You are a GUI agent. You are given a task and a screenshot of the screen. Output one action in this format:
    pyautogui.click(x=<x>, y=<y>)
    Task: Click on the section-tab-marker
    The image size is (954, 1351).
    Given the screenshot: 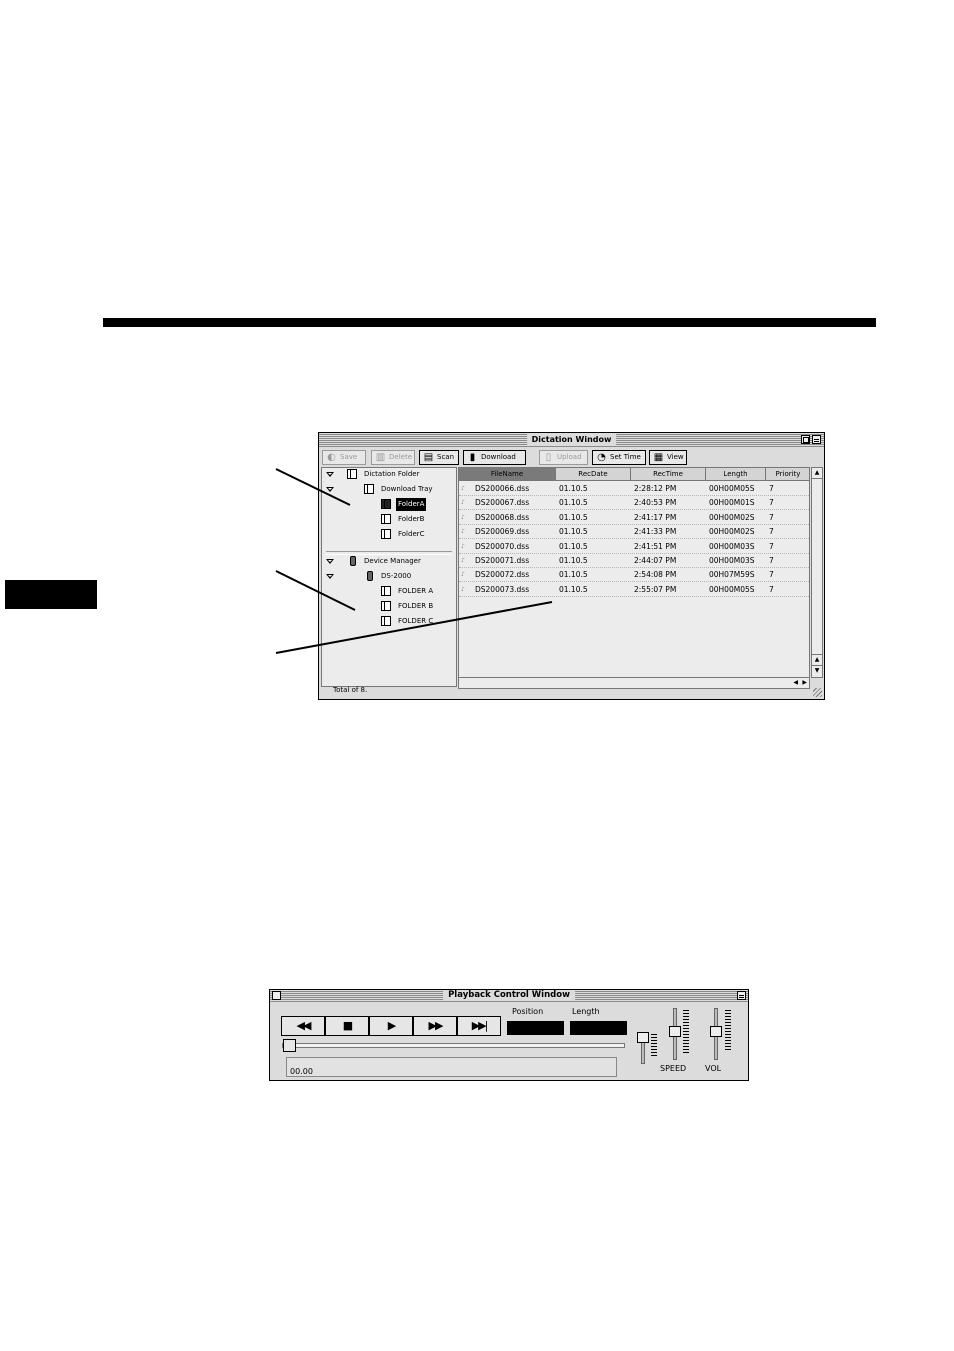 What is the action you would take?
    pyautogui.click(x=51, y=594)
    